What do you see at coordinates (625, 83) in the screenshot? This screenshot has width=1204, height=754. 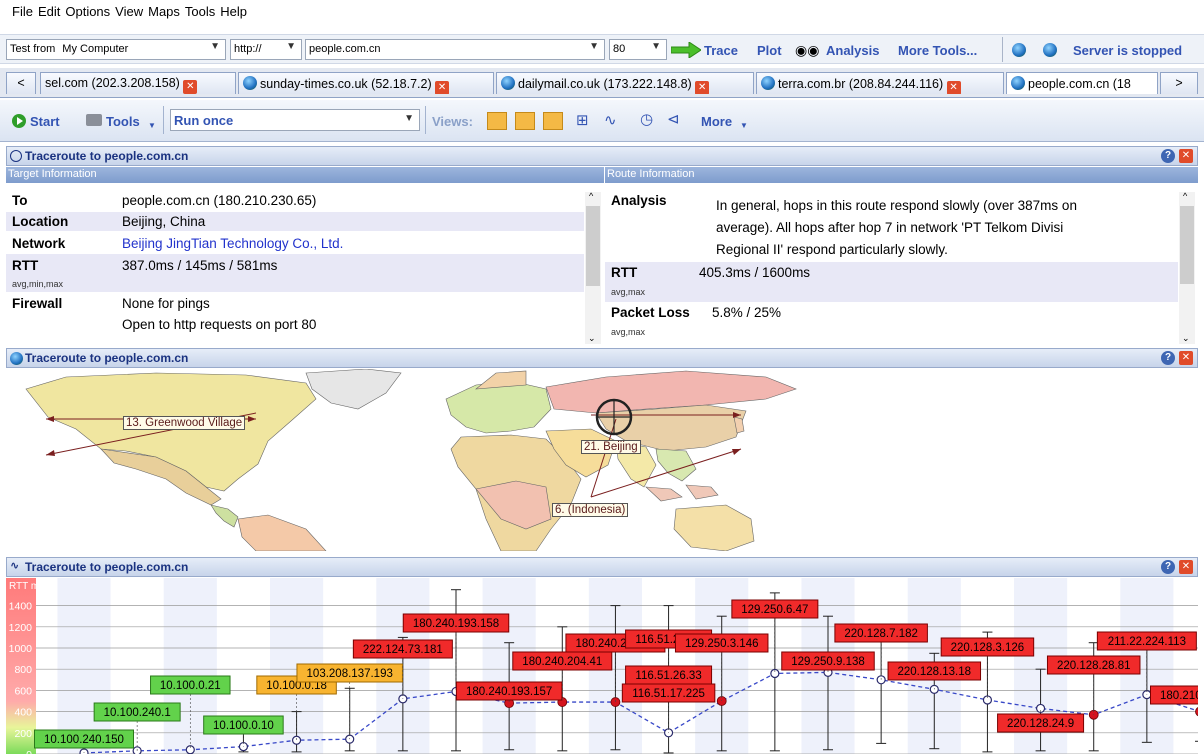 I see `tab-dailymail: dailymail.co.uk (173.222.148.8) ✕` at bounding box center [625, 83].